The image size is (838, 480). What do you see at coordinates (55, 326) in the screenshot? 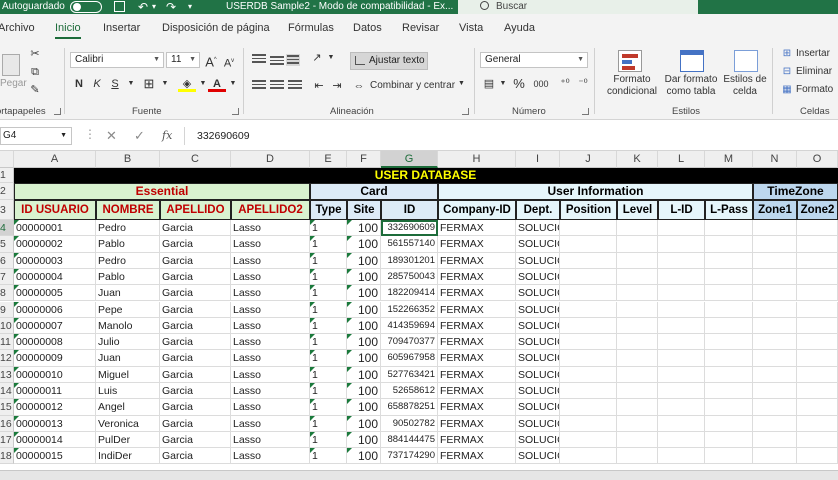
I see `table-cell: 00000007` at bounding box center [55, 326].